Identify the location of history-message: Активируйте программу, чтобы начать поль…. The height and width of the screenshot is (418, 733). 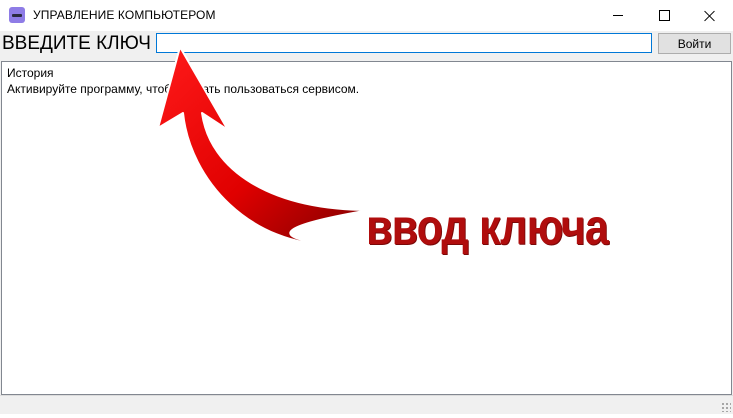
(183, 89).